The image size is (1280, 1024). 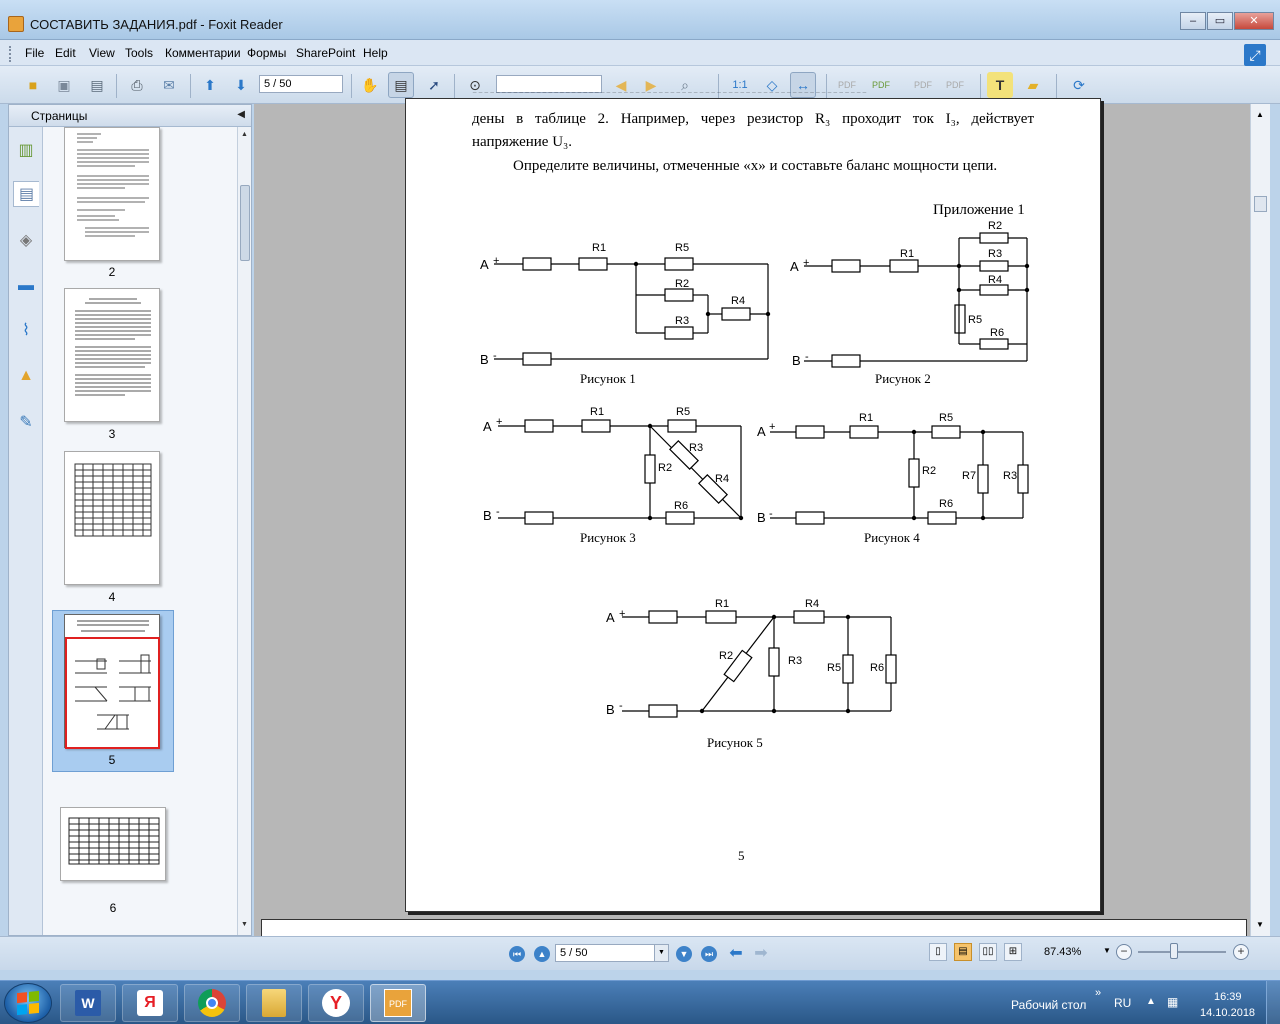 What do you see at coordinates (1124, 952) in the screenshot?
I see `zoom-out-icon: −` at bounding box center [1124, 952].